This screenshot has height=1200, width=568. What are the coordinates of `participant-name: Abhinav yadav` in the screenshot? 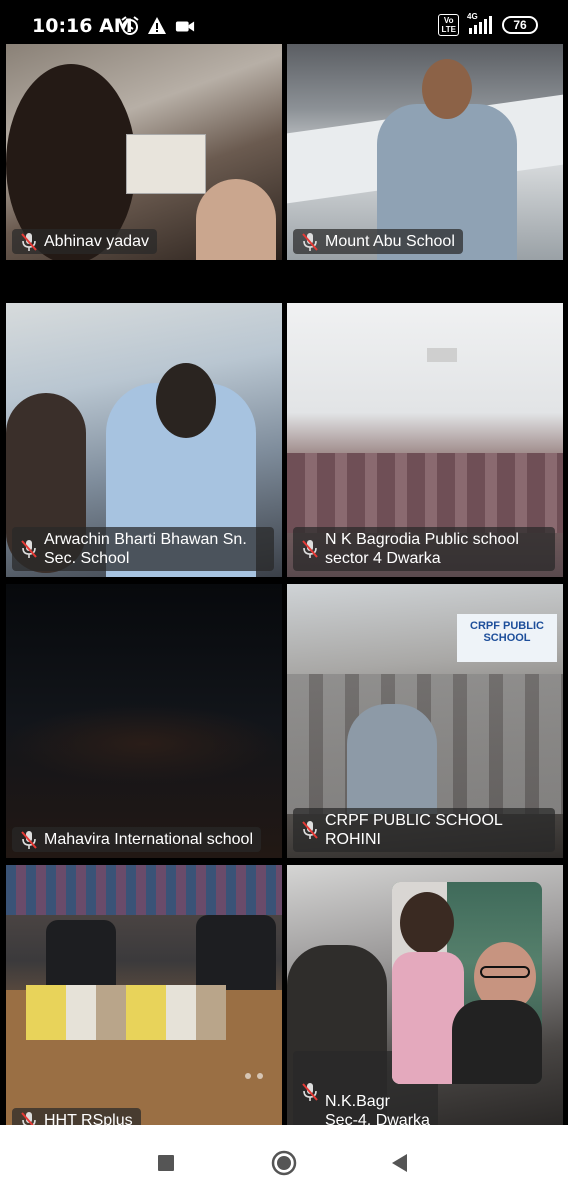 It's located at (96, 241).